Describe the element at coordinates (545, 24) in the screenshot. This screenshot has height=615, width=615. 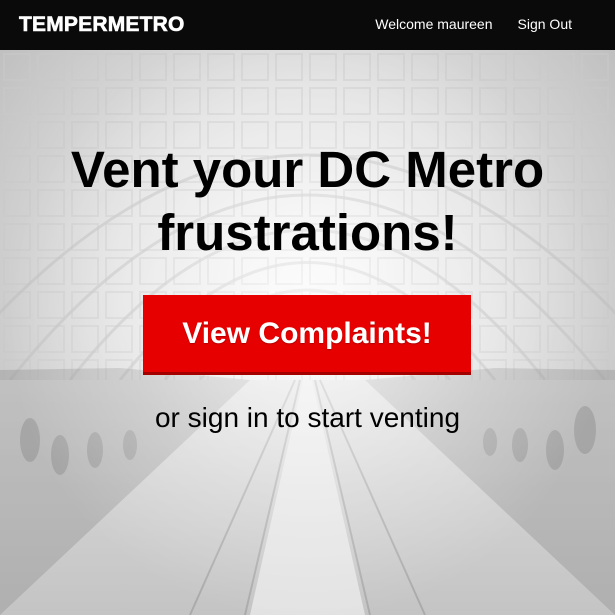
I see `sign-out-link: Sign Out` at that location.